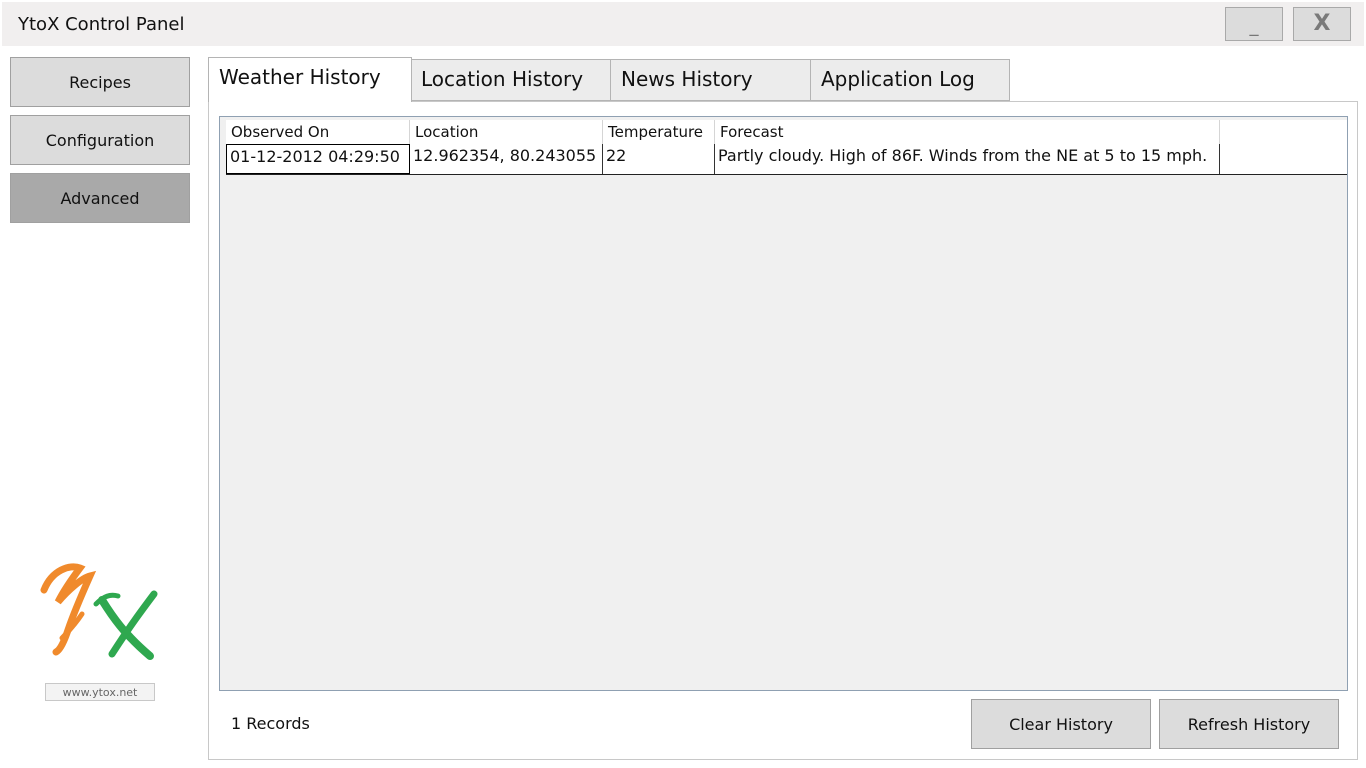 The image size is (1366, 768). Describe the element at coordinates (310, 79) in the screenshot. I see `tab-weather-history: Weather History` at that location.